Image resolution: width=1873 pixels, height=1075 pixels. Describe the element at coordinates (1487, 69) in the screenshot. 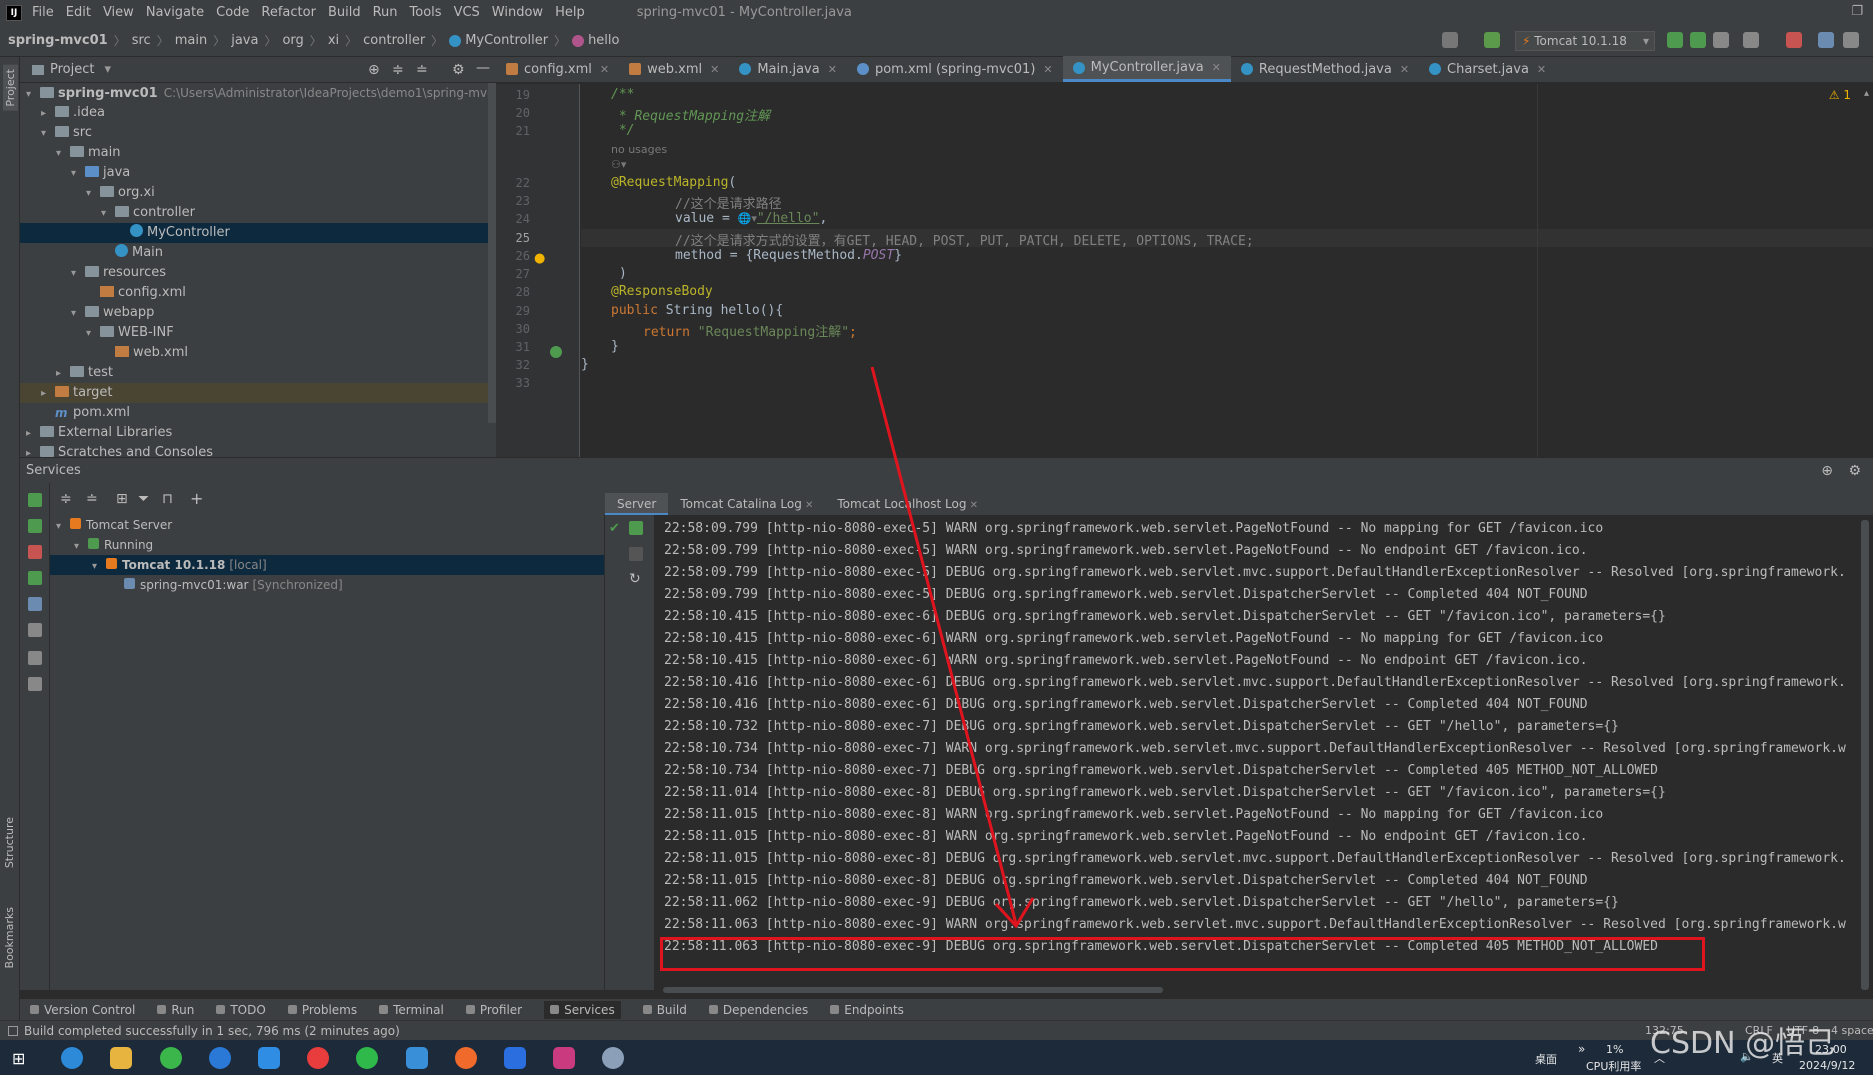

I see `editor-tab: Charset.java ✕` at that location.